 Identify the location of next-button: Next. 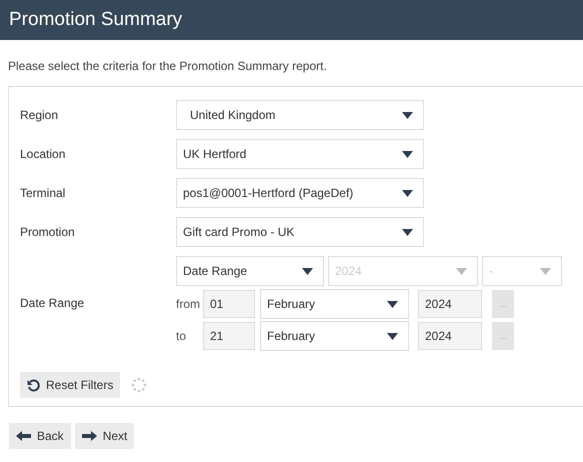
(104, 436).